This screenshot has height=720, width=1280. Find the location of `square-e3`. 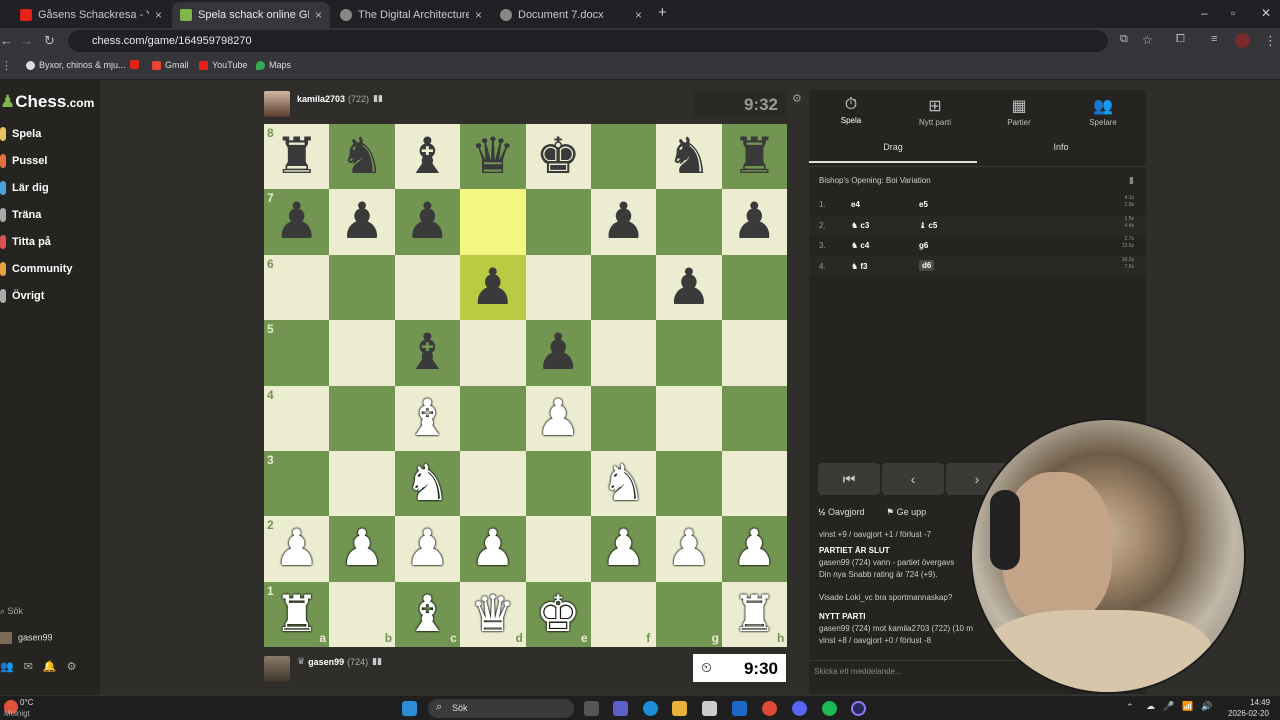

square-e3 is located at coordinates (558, 483).